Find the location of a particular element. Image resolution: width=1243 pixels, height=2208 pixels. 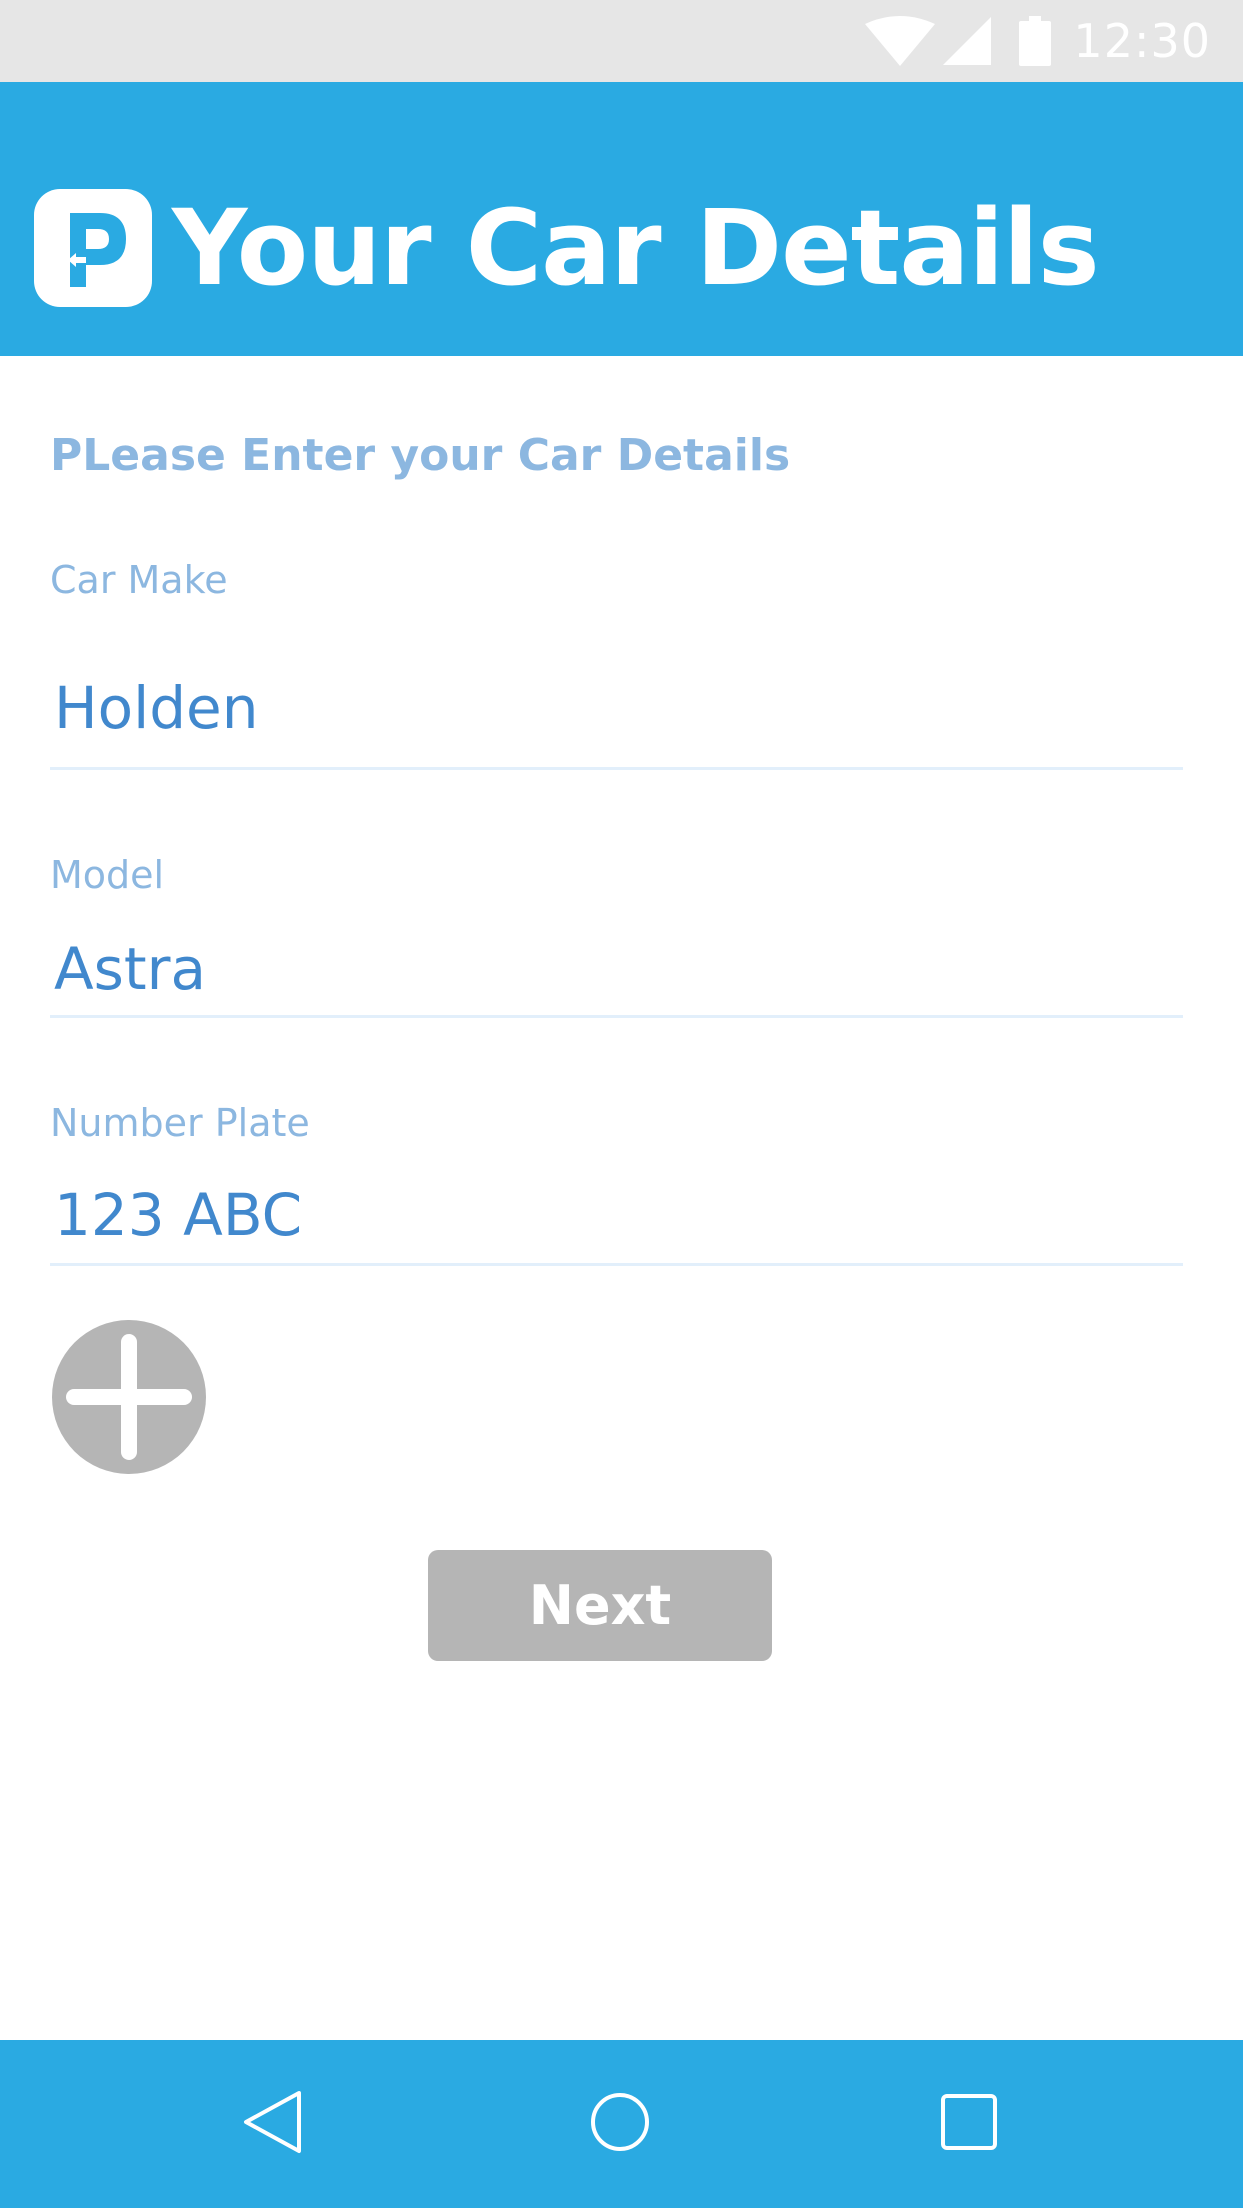

parking-p-icon is located at coordinates (93, 248).